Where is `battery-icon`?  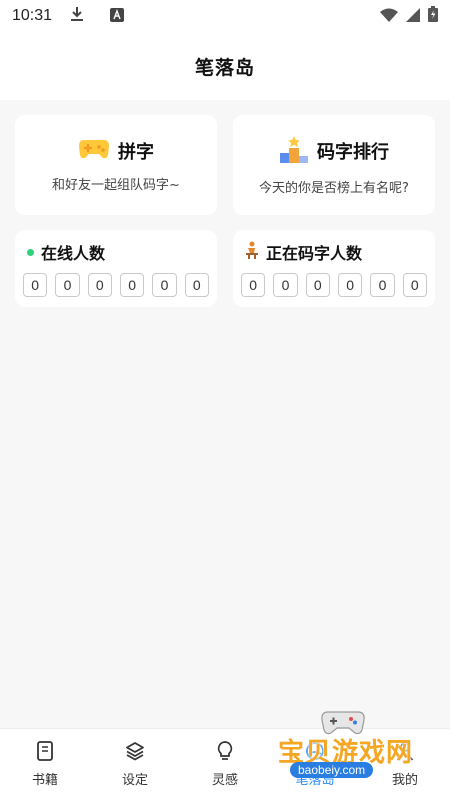
battery-icon is located at coordinates (433, 16).